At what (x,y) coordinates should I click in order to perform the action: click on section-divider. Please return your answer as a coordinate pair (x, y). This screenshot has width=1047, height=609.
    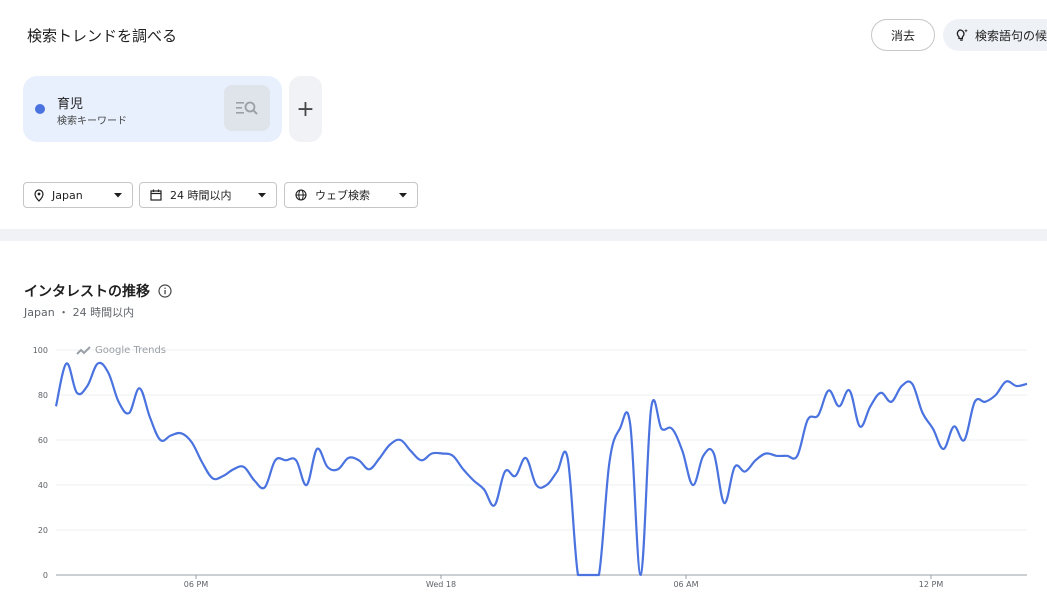
    Looking at the image, I should click on (523, 235).